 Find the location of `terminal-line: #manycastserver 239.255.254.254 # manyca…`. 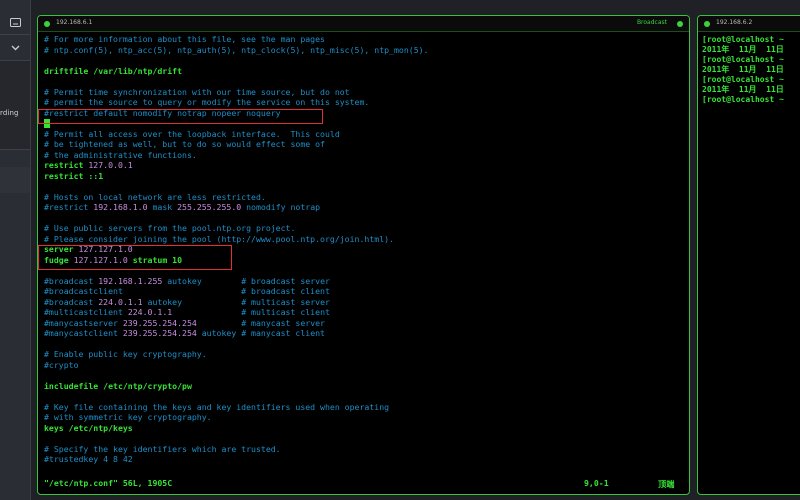

terminal-line: #manycastserver 239.255.254.254 # manyca… is located at coordinates (236, 323).